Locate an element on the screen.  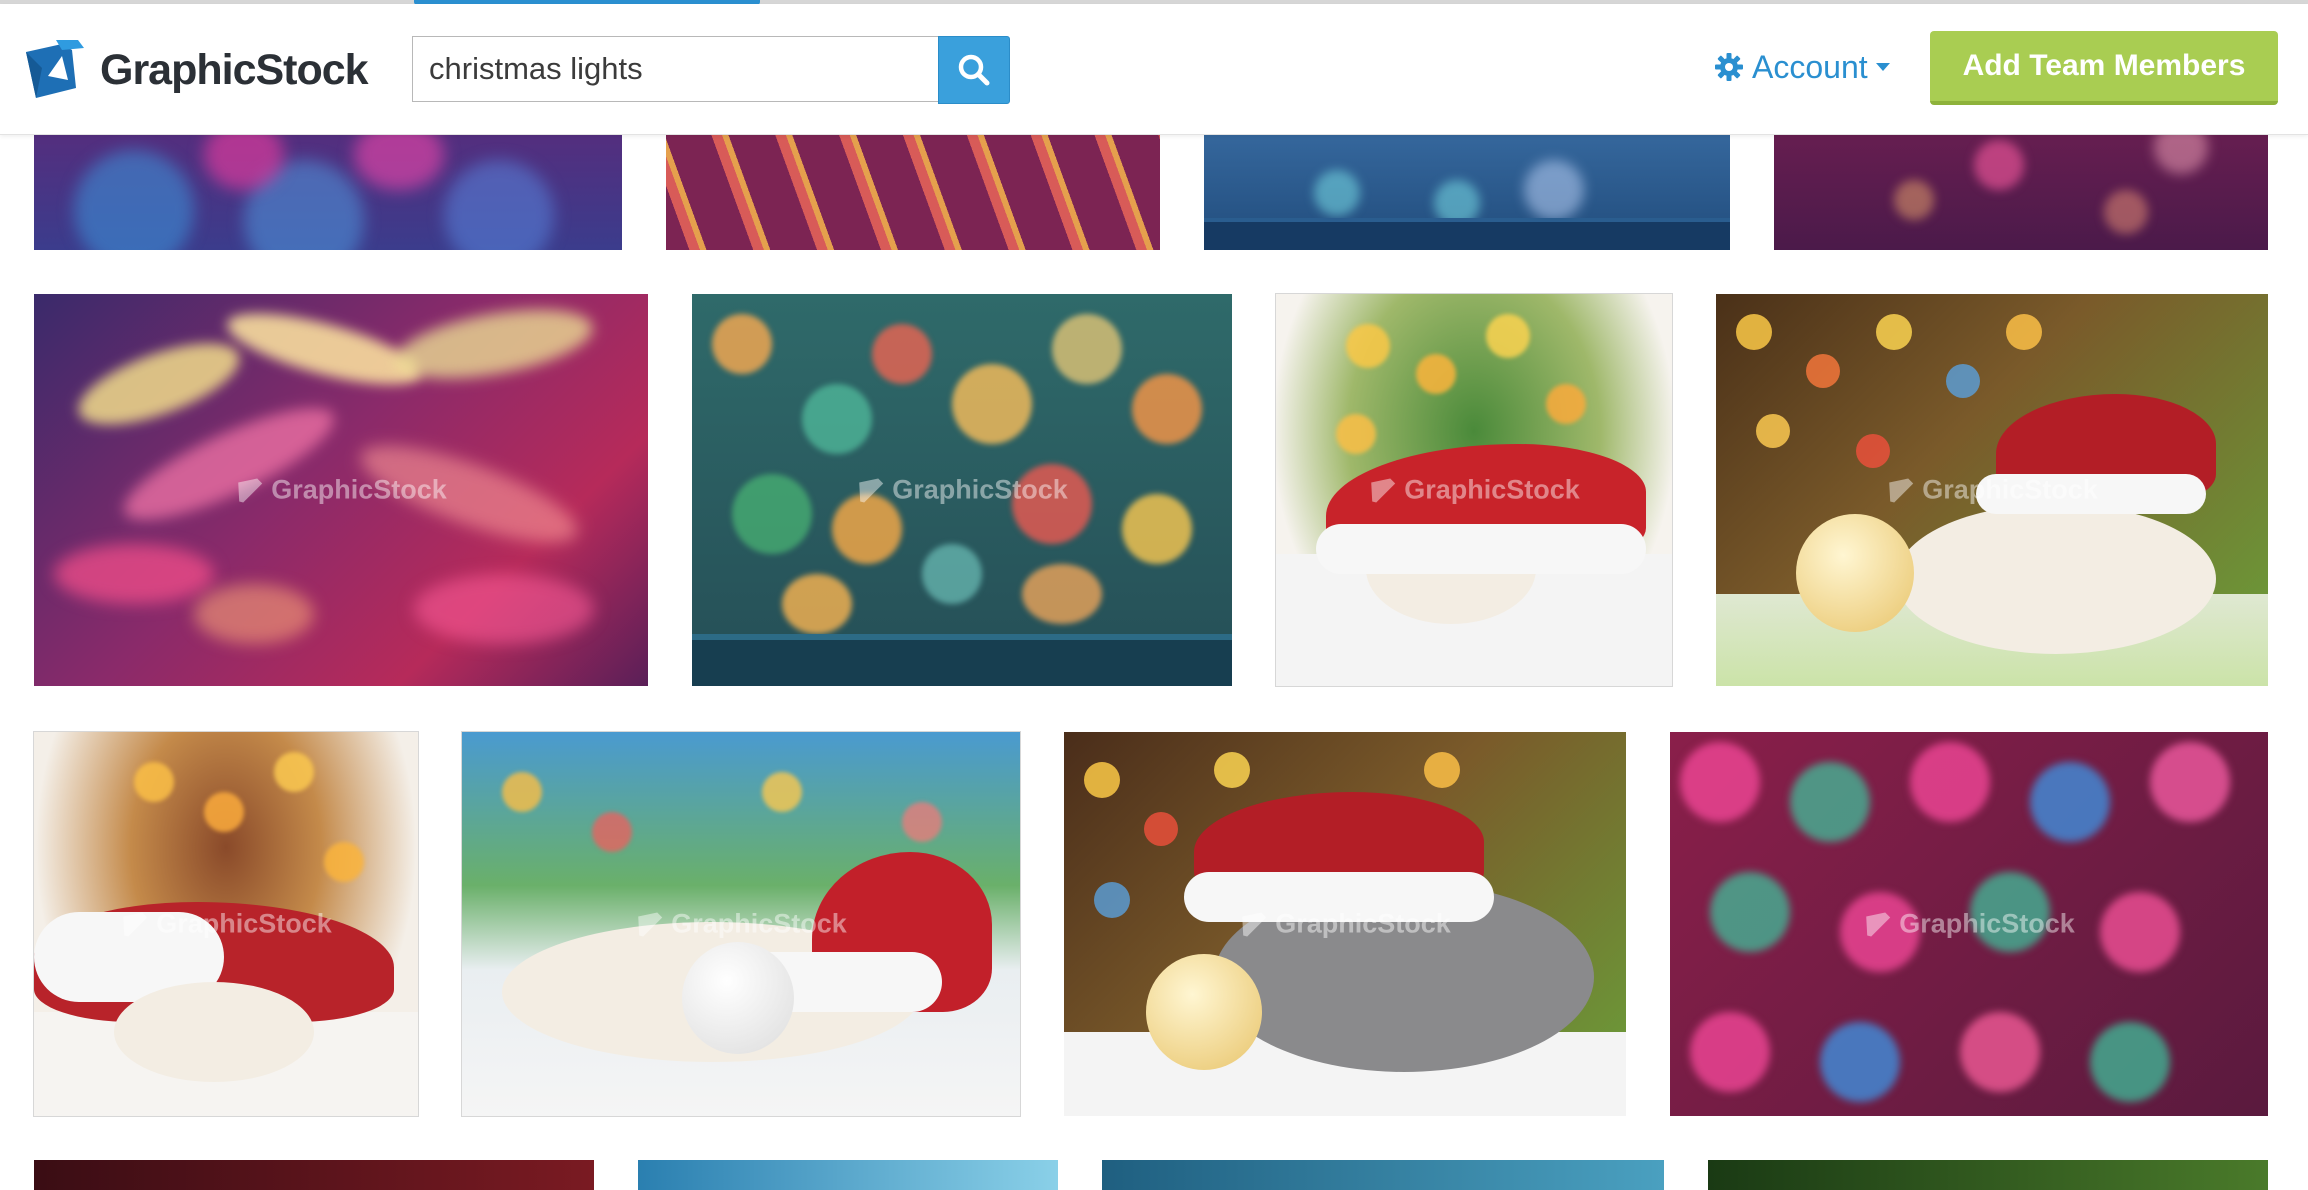
image-tile-7: GraphicStock is located at coordinates (1474, 490).